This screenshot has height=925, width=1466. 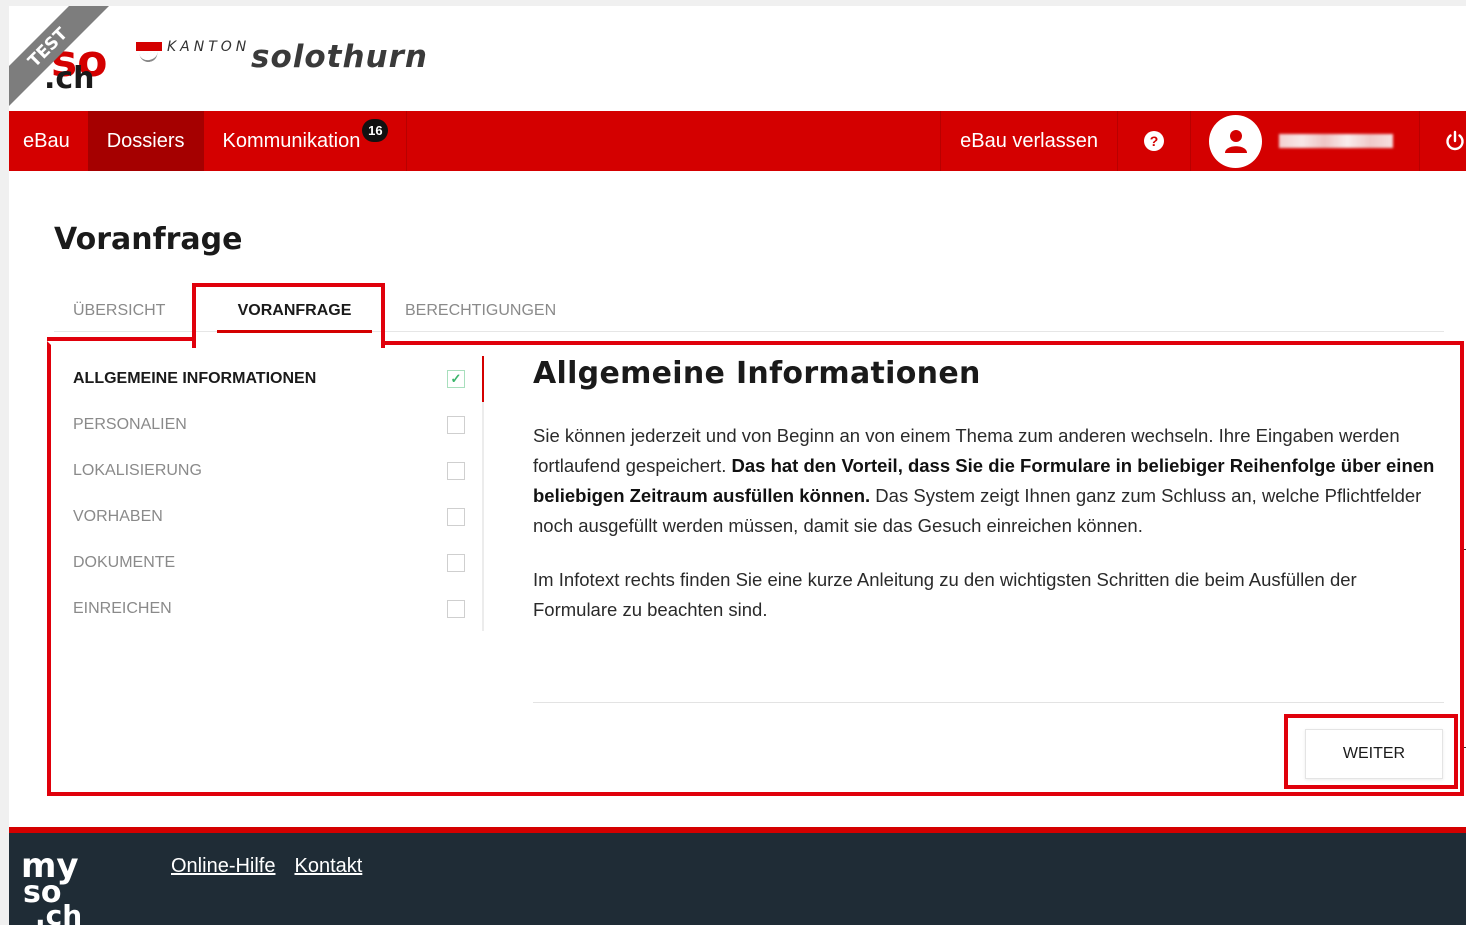 What do you see at coordinates (269, 425) in the screenshot?
I see `sidebar-item-personalien: PERSONALIEN` at bounding box center [269, 425].